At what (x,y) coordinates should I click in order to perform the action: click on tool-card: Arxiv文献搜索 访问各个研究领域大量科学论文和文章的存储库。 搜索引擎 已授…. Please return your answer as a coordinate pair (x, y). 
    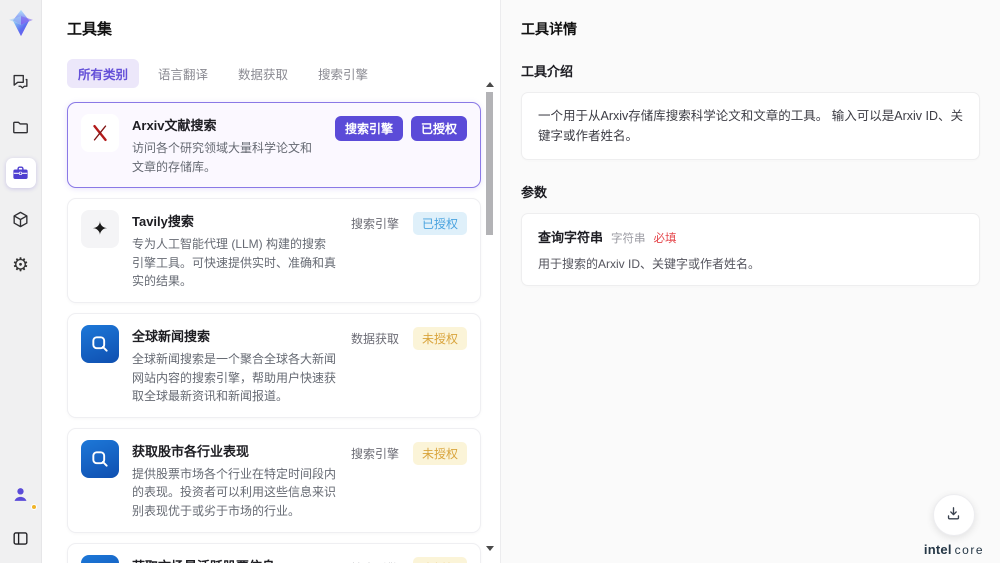
    Looking at the image, I should click on (274, 145).